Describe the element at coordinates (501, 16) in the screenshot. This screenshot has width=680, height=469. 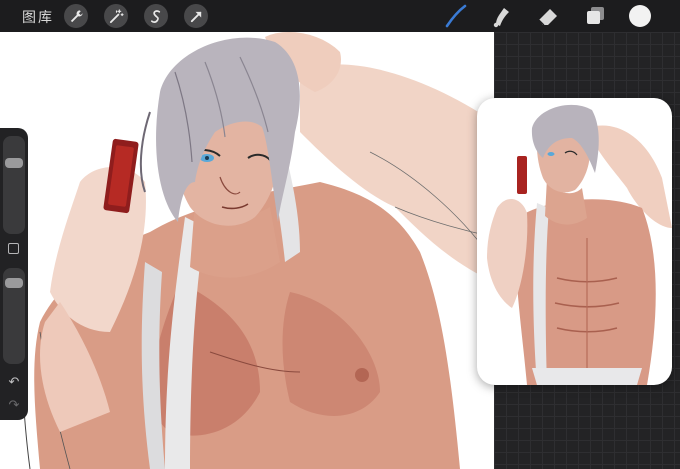
I see `smudge-icon` at that location.